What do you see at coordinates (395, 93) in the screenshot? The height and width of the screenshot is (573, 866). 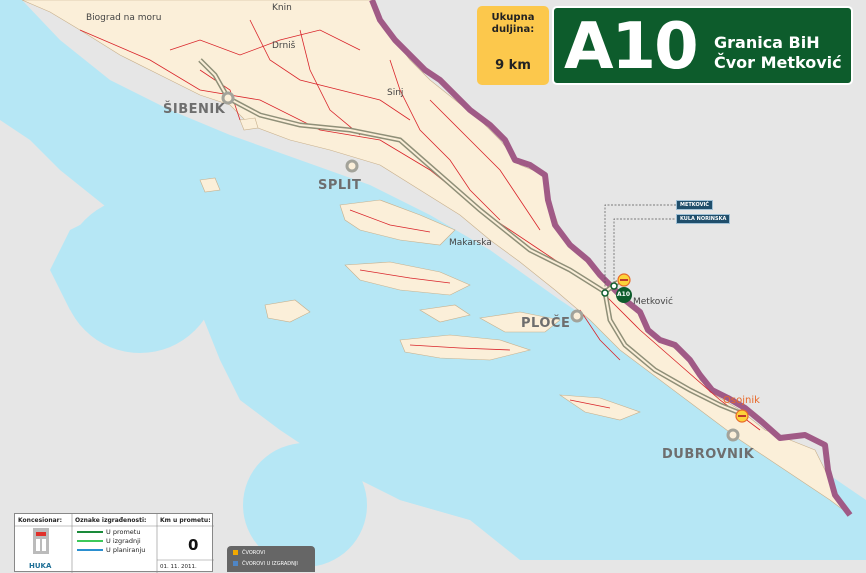 I see `place-sinj: Sinj` at bounding box center [395, 93].